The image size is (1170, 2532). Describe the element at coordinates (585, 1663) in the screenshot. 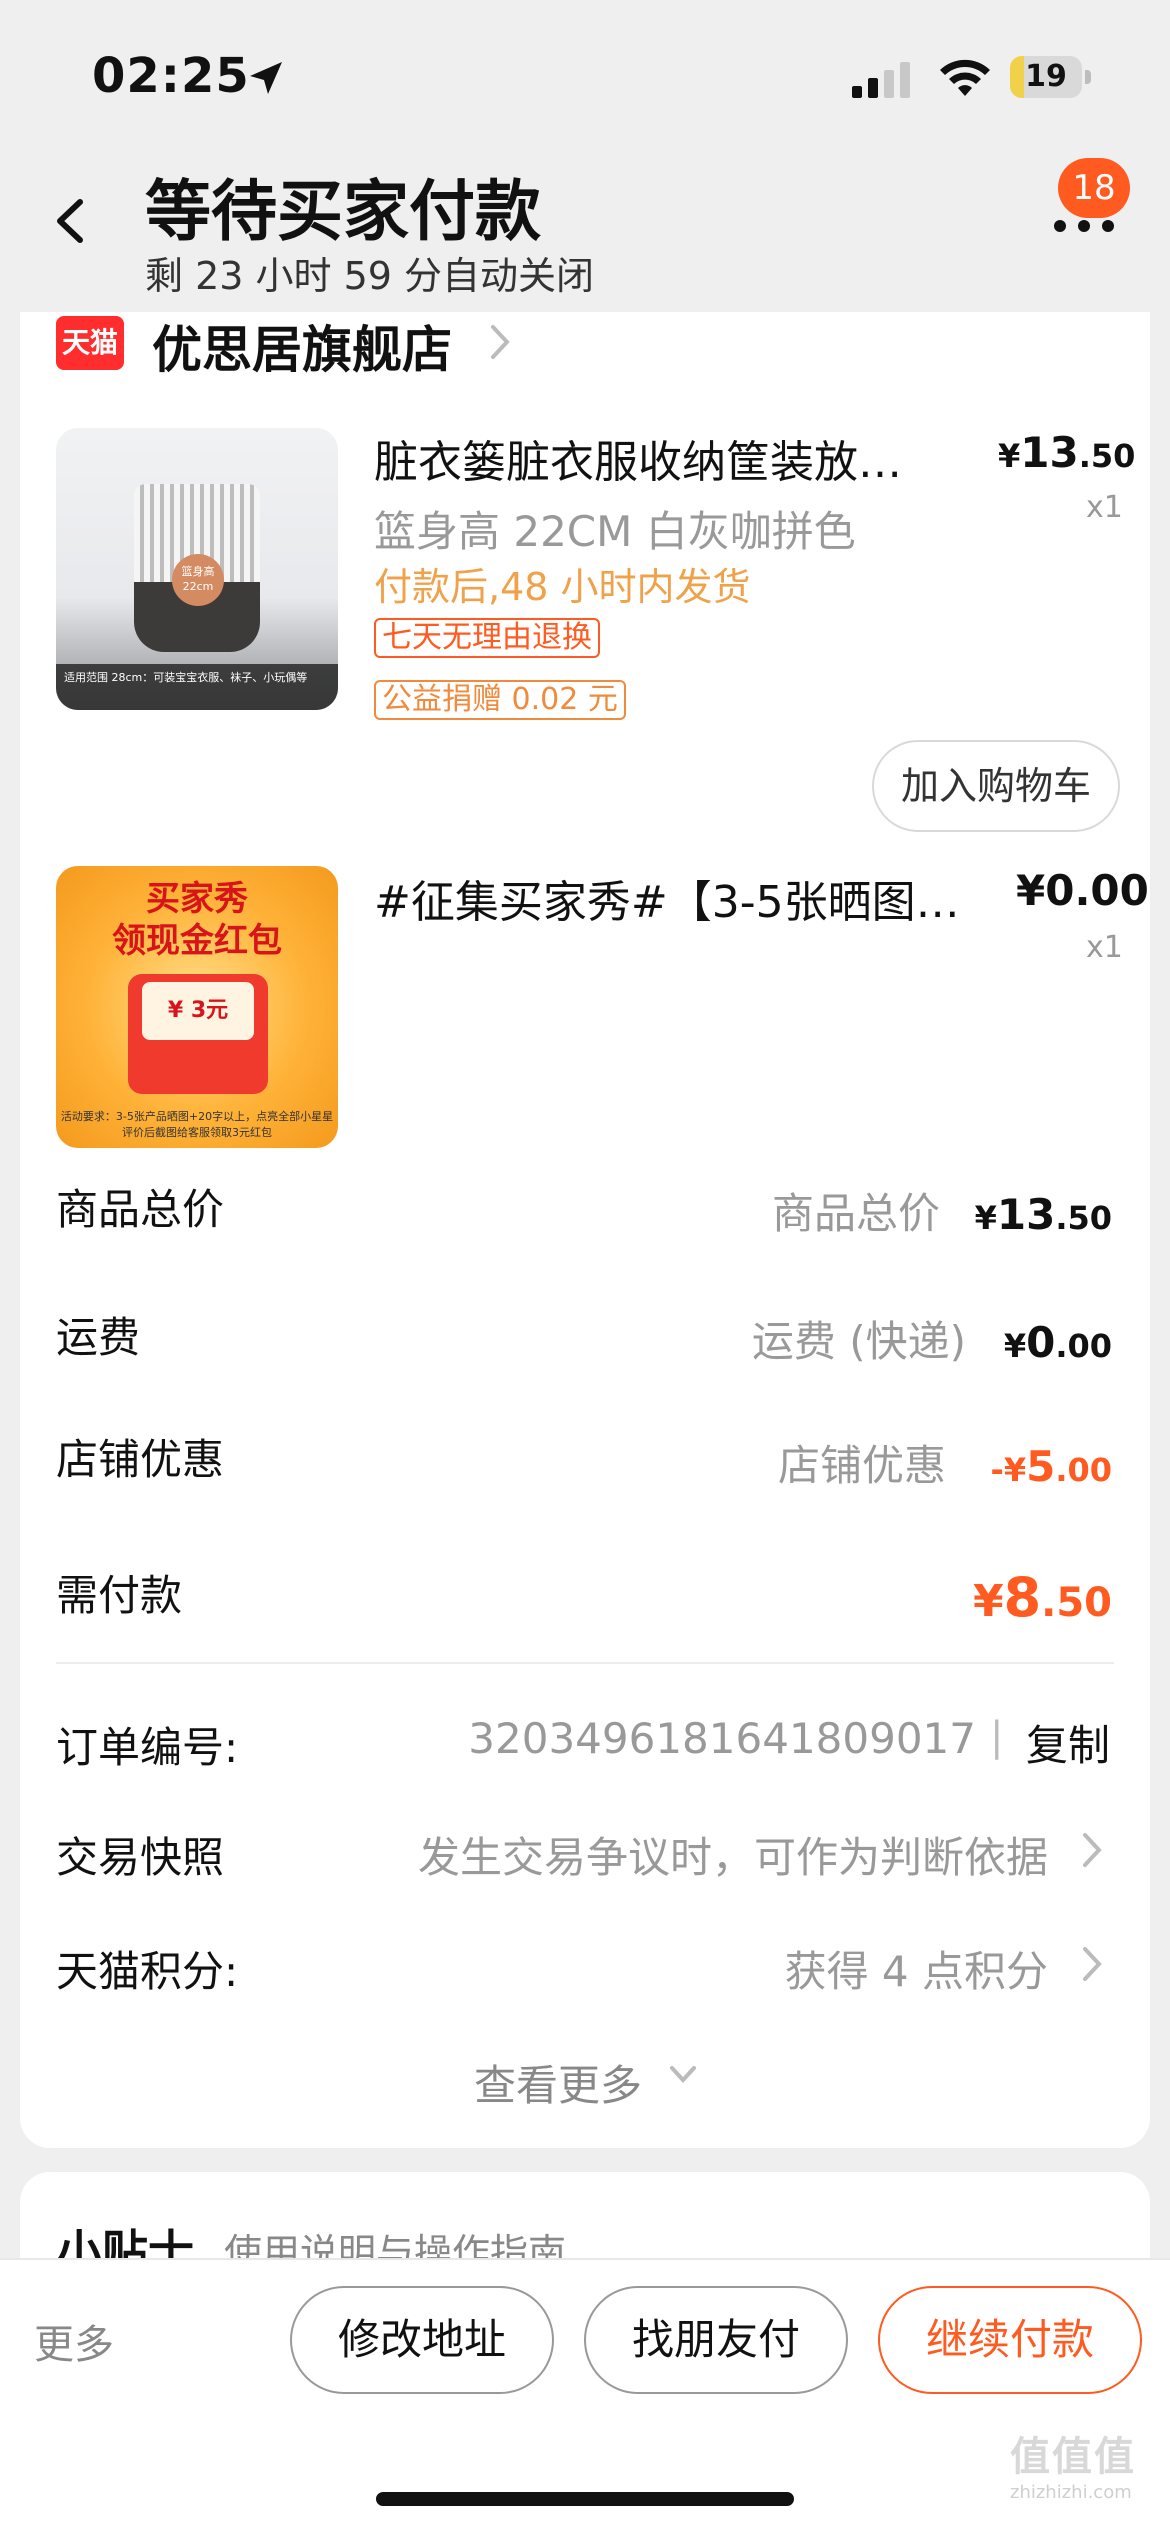

I see `divider` at that location.